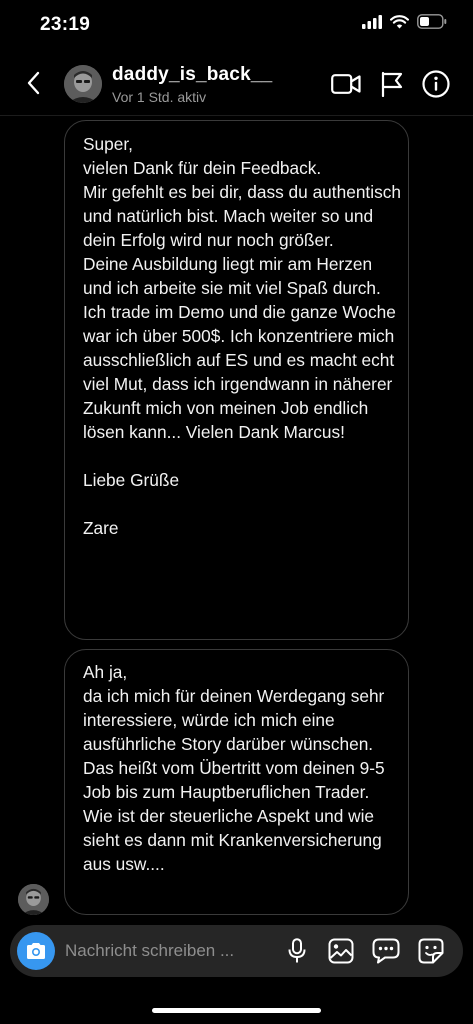  I want to click on chat-options-button, so click(386, 951).